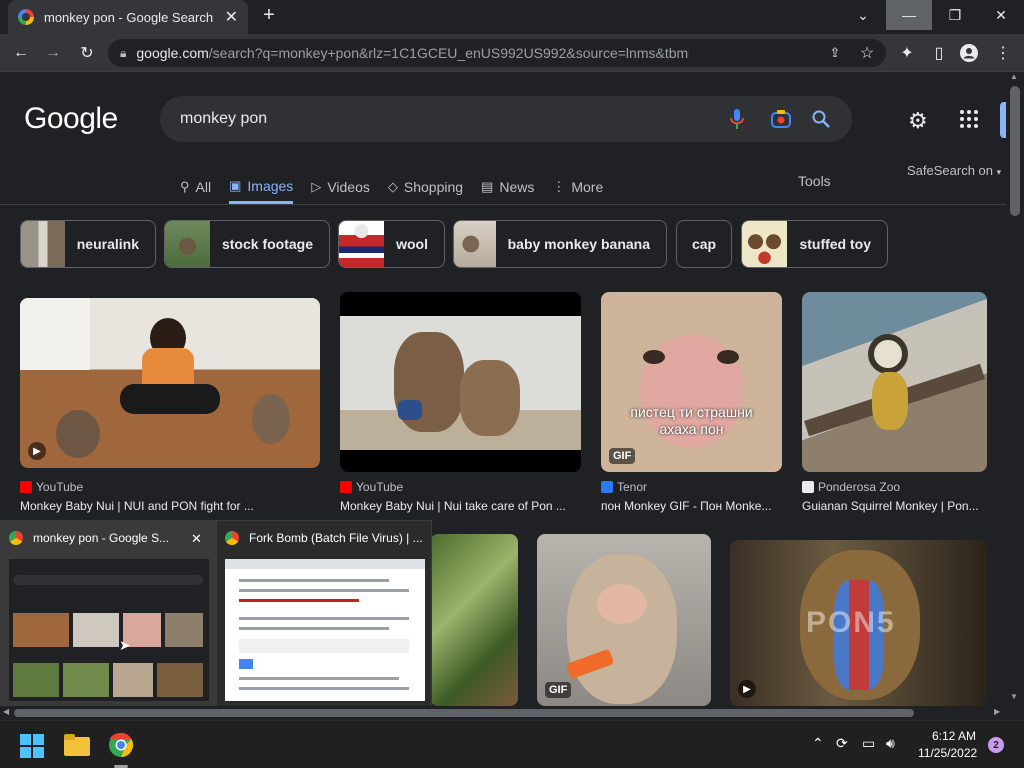  I want to click on search-input: monkey pon, so click(506, 119).